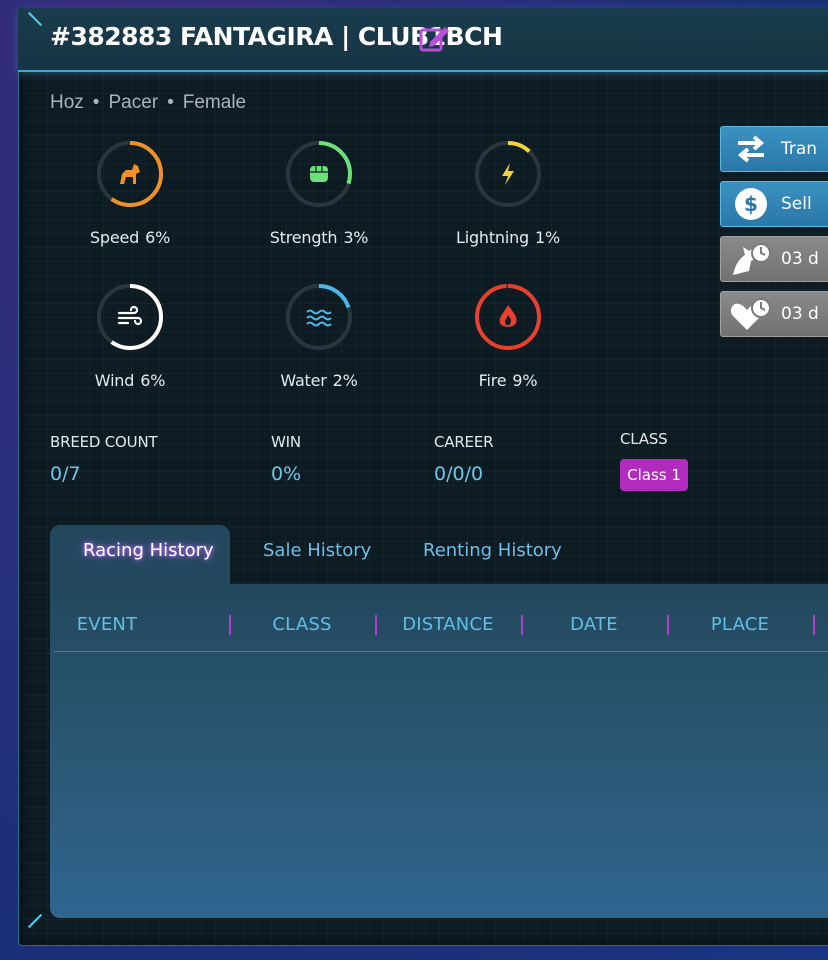 This screenshot has width=828, height=960. I want to click on stat-strength: Strength 3%, so click(319, 193).